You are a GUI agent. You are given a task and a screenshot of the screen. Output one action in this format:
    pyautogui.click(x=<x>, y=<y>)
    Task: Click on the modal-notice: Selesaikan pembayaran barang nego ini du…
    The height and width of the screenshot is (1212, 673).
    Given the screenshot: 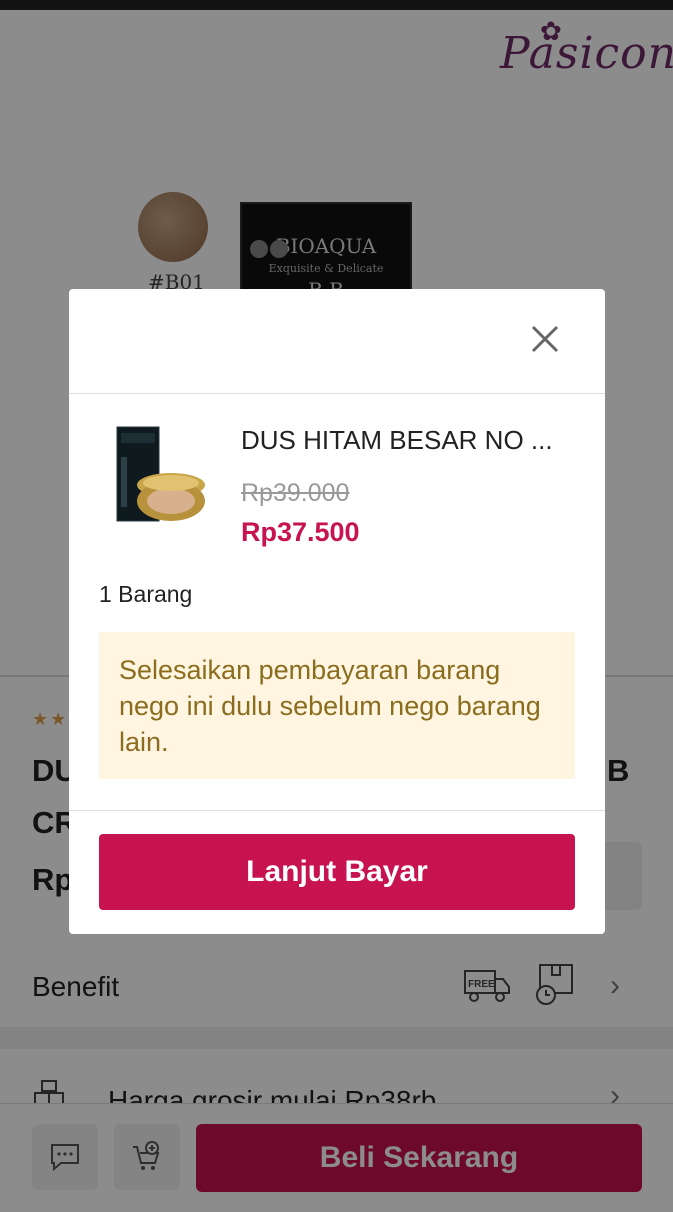 What is the action you would take?
    pyautogui.click(x=337, y=705)
    